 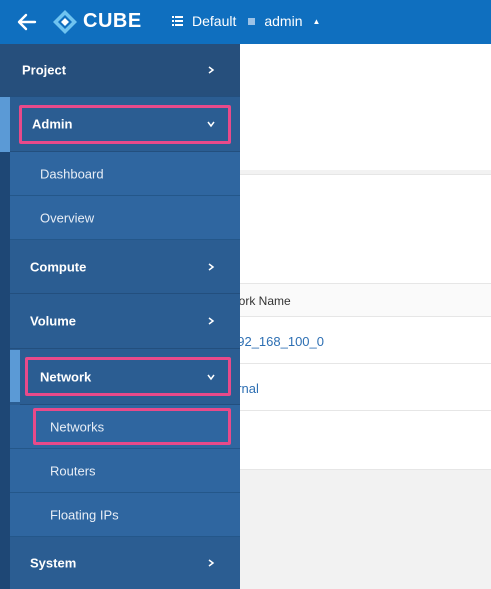 I want to click on column-header-network-name: work Name, so click(x=360, y=300).